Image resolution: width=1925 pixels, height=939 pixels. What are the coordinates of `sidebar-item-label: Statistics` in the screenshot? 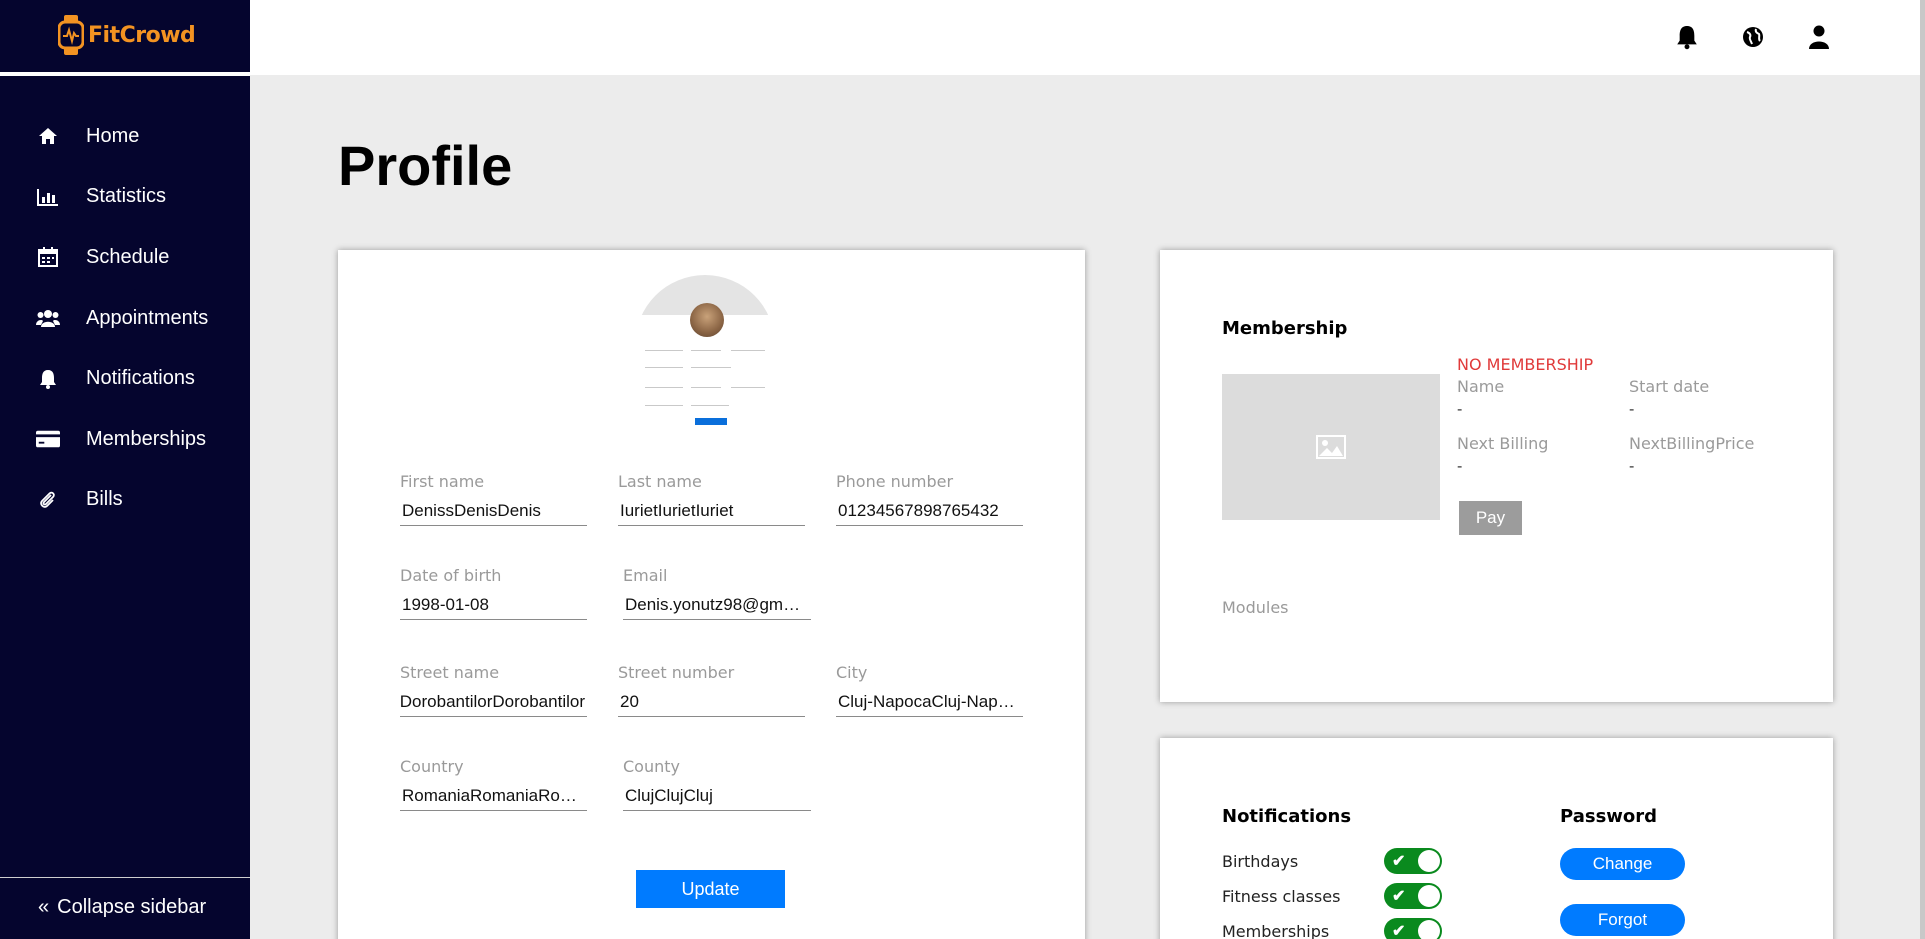 It's located at (126, 196).